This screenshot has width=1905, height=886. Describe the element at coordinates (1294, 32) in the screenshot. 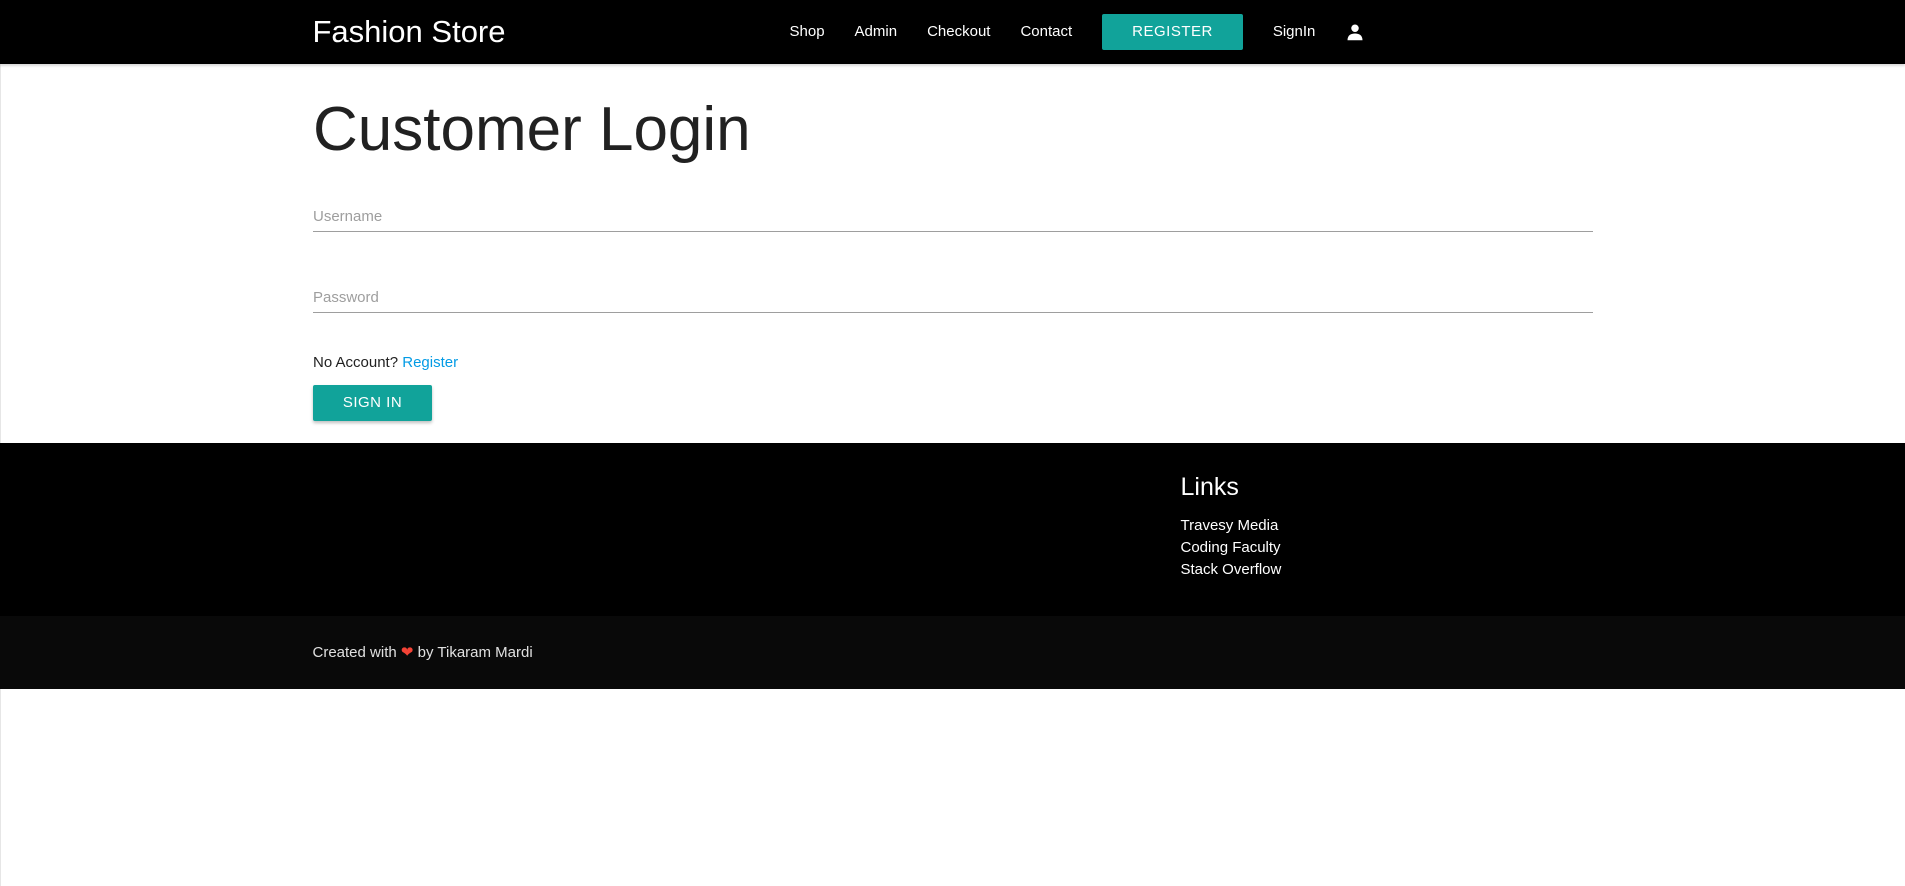

I see `nav-link-signin: SignIn` at that location.